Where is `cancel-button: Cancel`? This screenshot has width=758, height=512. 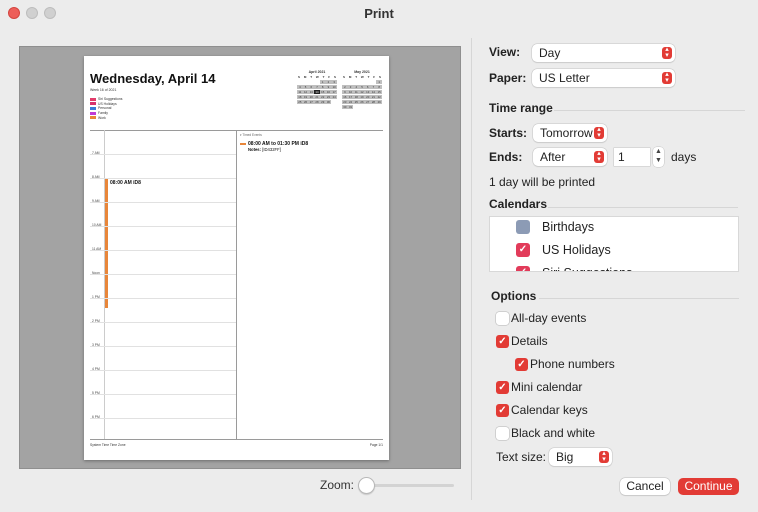 cancel-button: Cancel is located at coordinates (645, 486).